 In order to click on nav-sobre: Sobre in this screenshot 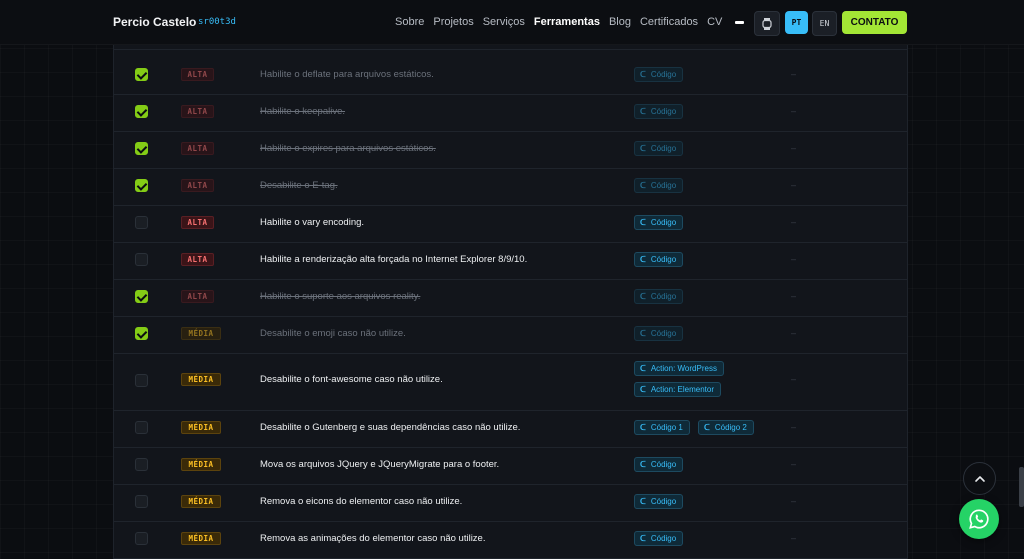, I will do `click(409, 22)`.